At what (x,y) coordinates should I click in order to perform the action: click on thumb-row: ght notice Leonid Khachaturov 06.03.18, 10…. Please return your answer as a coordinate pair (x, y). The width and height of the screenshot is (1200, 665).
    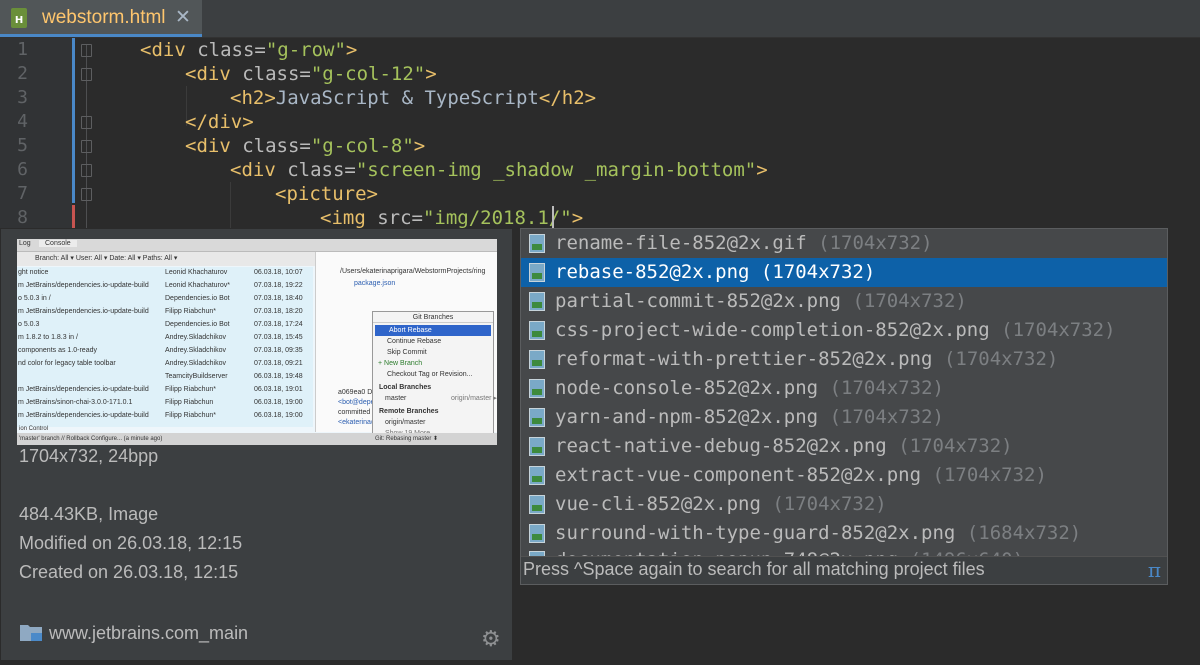
    Looking at the image, I should click on (165, 272).